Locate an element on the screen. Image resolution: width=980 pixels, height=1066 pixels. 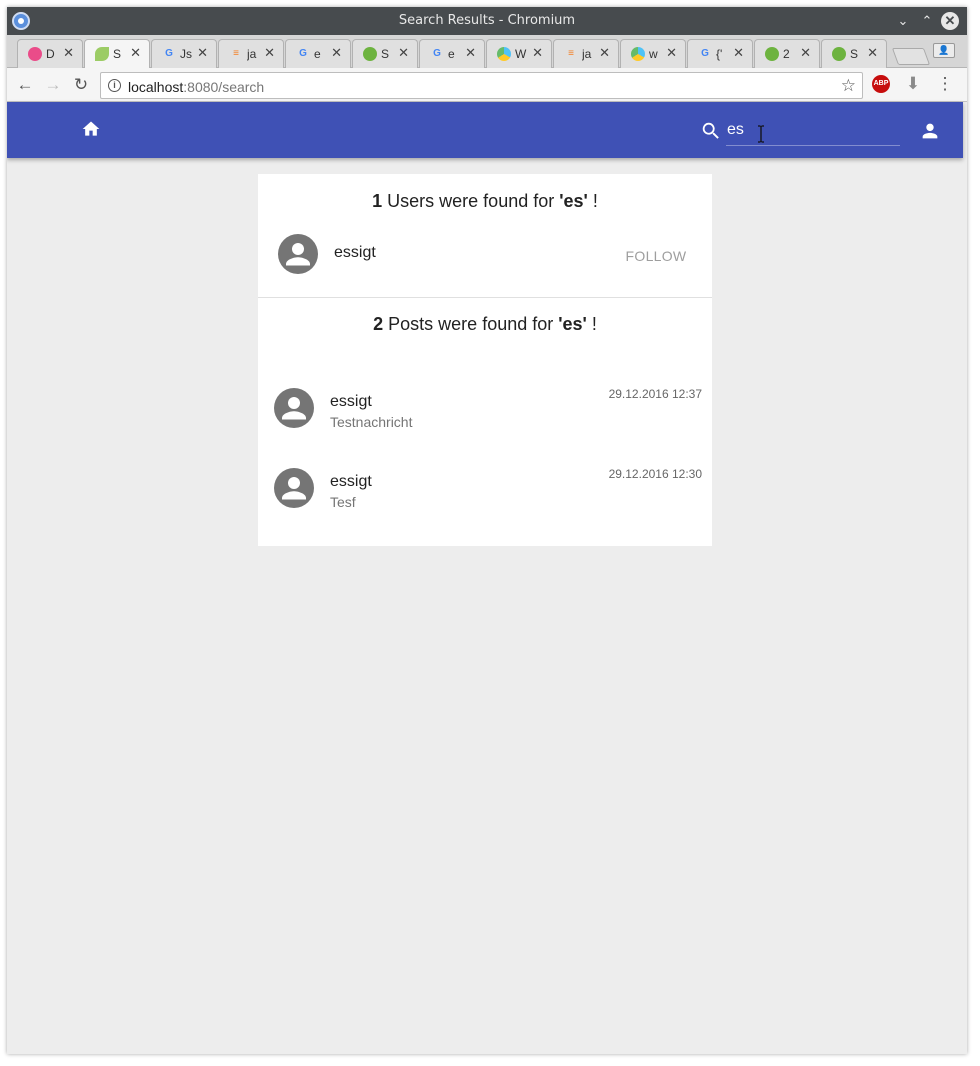
tab-0: D ✕ is located at coordinates (50, 53).